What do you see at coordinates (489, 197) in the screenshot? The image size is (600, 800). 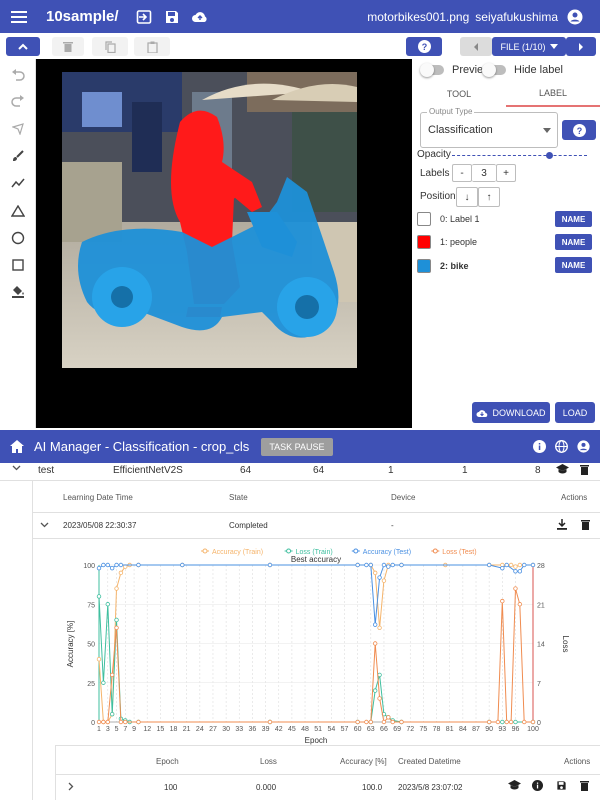 I see `move-up-button: ↑` at bounding box center [489, 197].